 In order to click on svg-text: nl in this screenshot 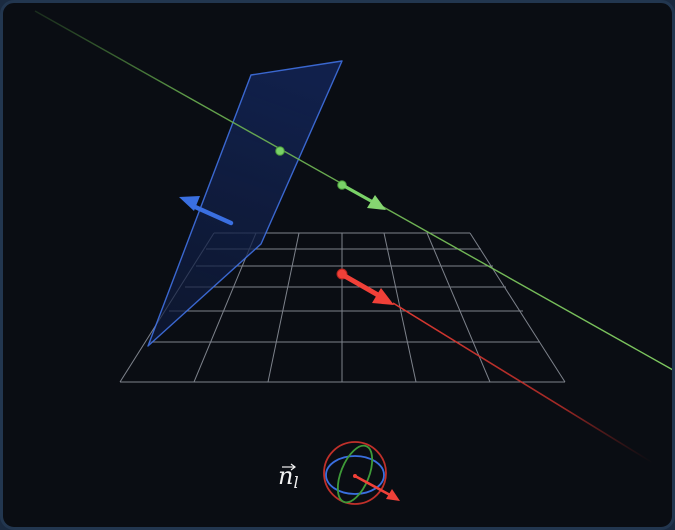, I will do `click(288, 477)`.